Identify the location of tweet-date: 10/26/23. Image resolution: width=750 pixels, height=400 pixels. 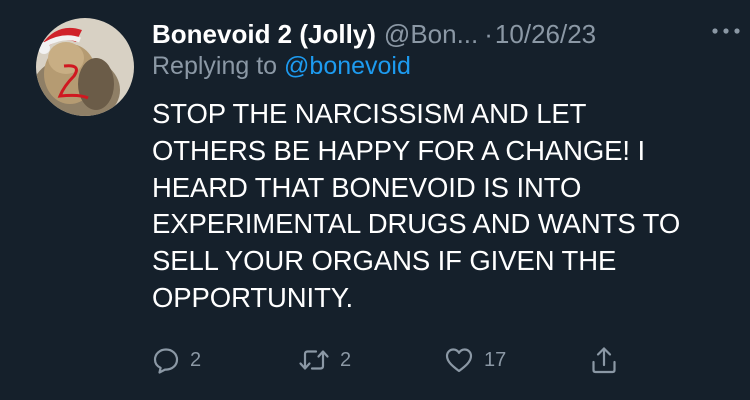
(545, 34).